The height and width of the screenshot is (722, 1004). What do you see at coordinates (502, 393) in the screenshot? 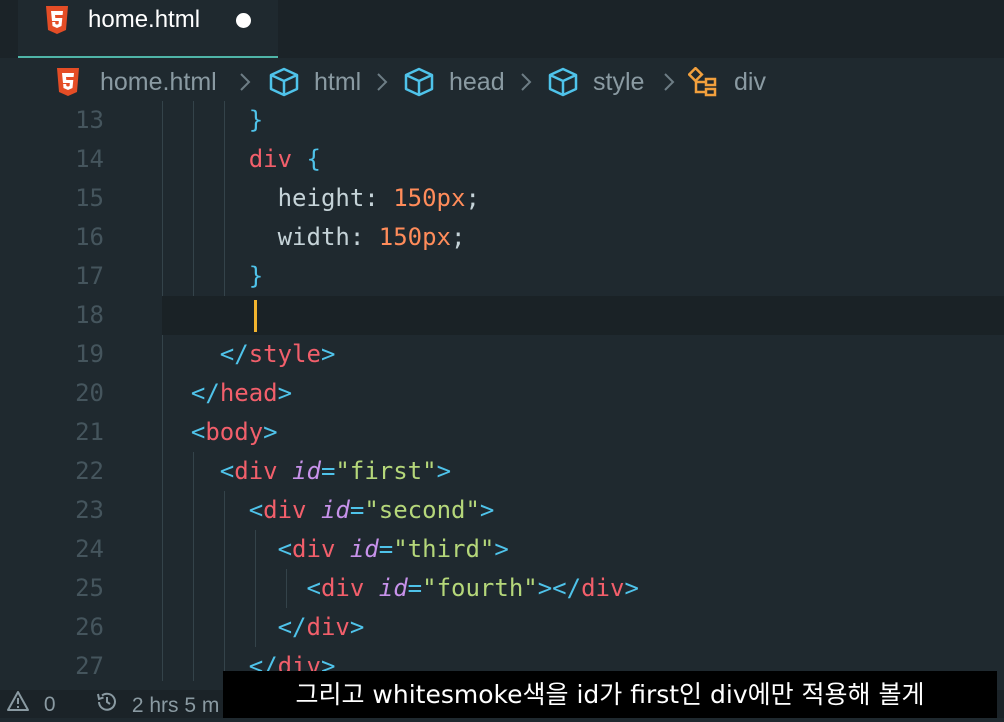
I see `code-line: 20 </head>` at bounding box center [502, 393].